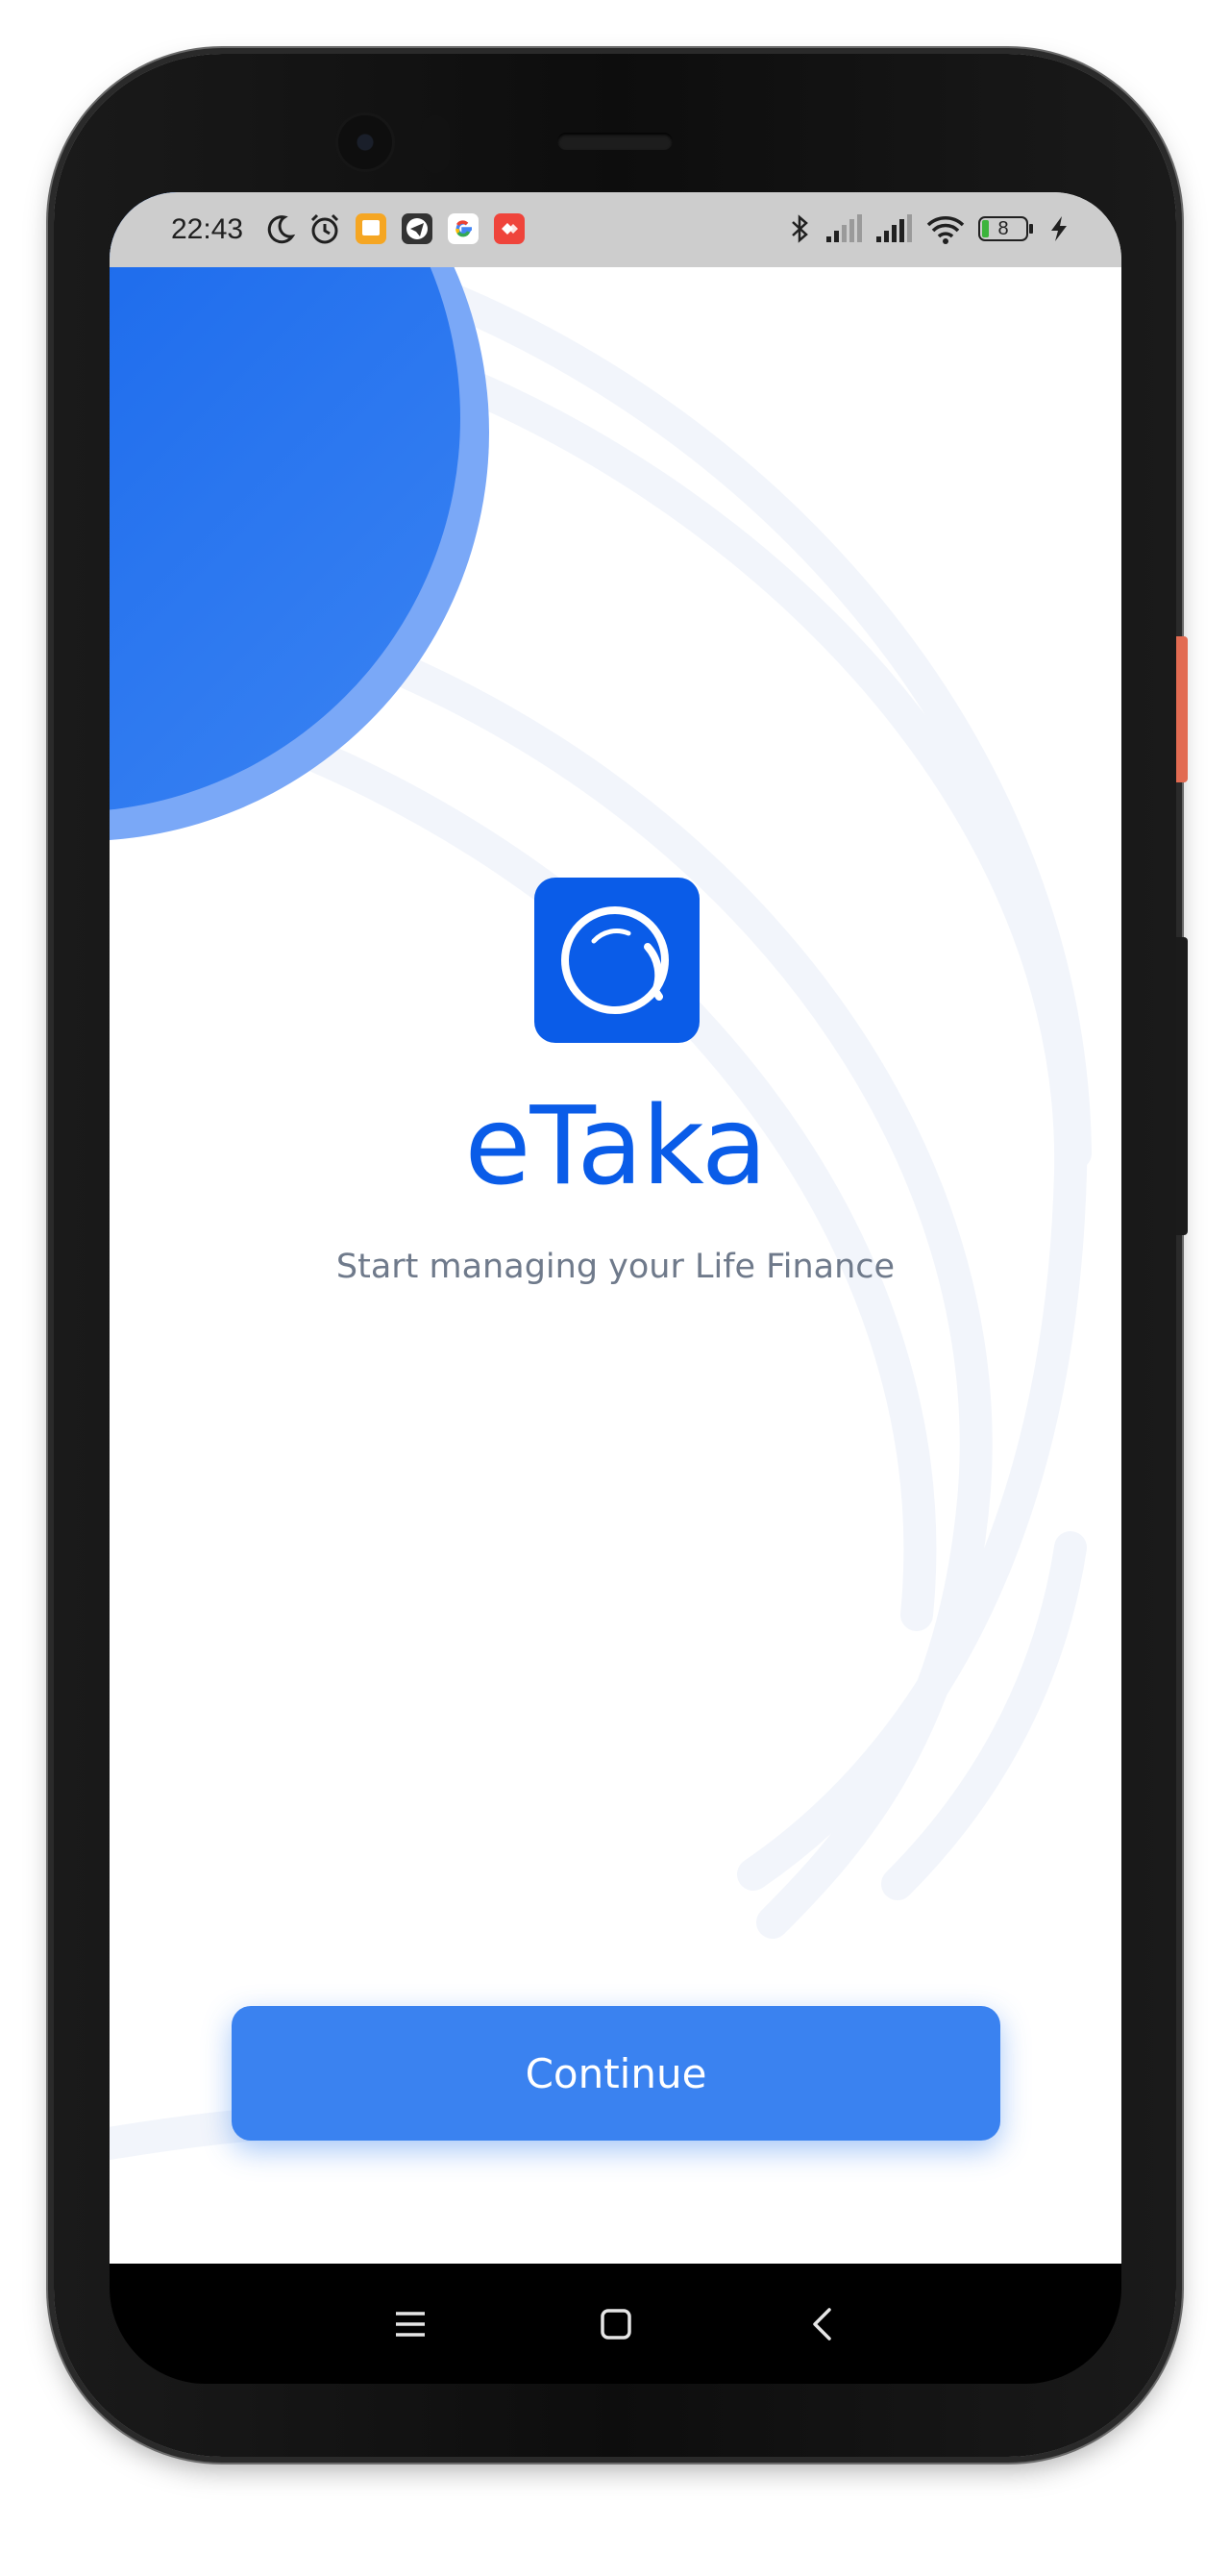  Describe the element at coordinates (616, 1267) in the screenshot. I see `tagline: Start managing your Life Finance` at that location.